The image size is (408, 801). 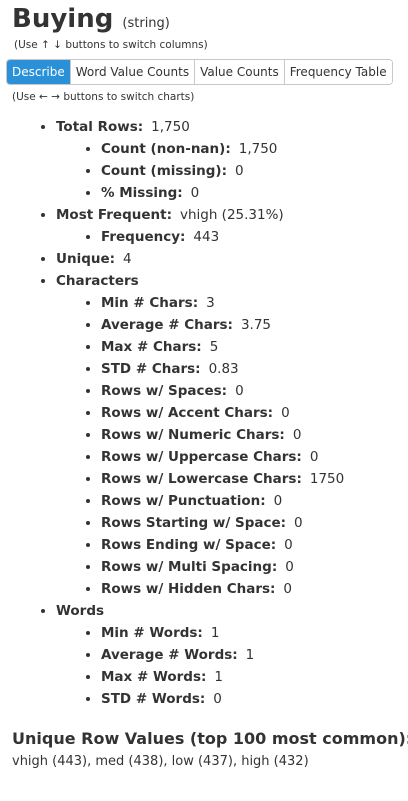 I want to click on stat-label: Count (non-nan):, so click(x=166, y=149).